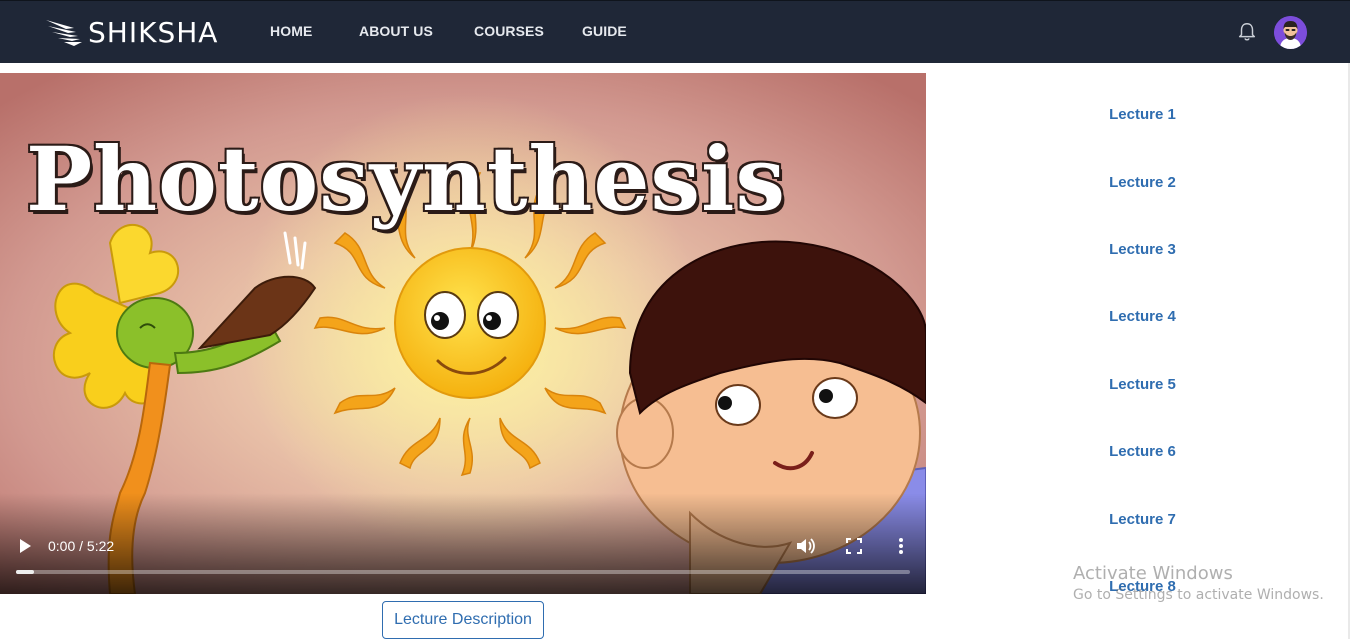  What do you see at coordinates (153, 32) in the screenshot?
I see `brand-name: SHIKSHA` at bounding box center [153, 32].